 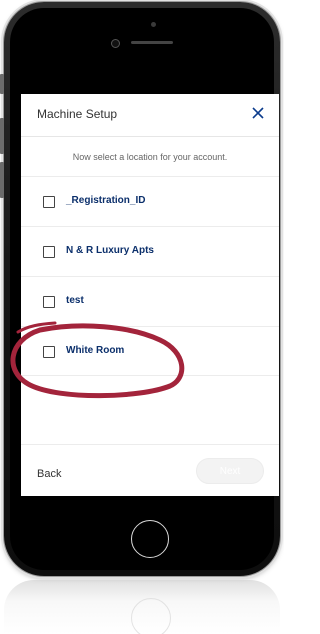 What do you see at coordinates (95, 350) in the screenshot?
I see `location-label: White Room` at bounding box center [95, 350].